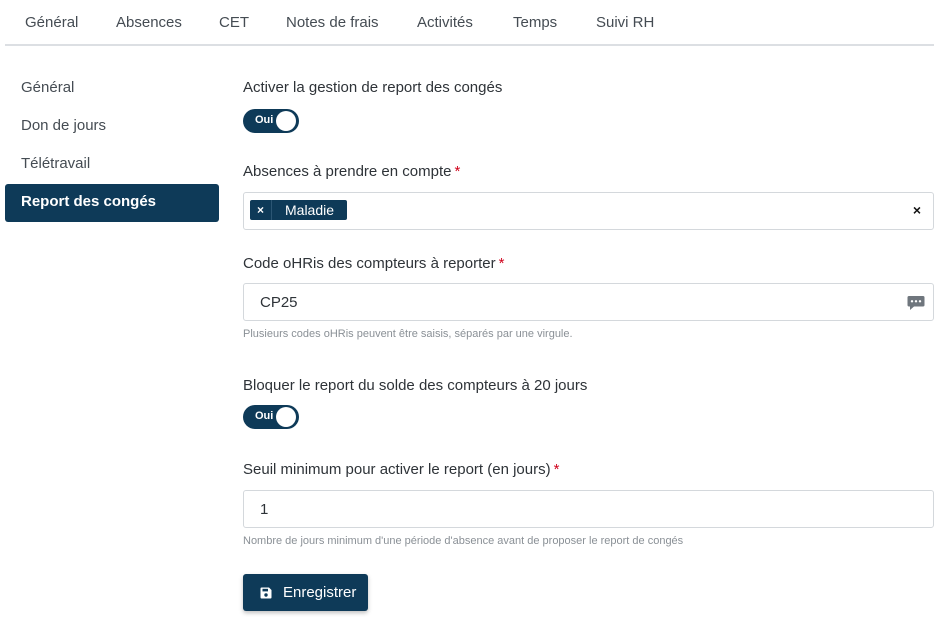 Image resolution: width=940 pixels, height=617 pixels. What do you see at coordinates (917, 210) in the screenshot?
I see `clear-selection-icon: ×` at bounding box center [917, 210].